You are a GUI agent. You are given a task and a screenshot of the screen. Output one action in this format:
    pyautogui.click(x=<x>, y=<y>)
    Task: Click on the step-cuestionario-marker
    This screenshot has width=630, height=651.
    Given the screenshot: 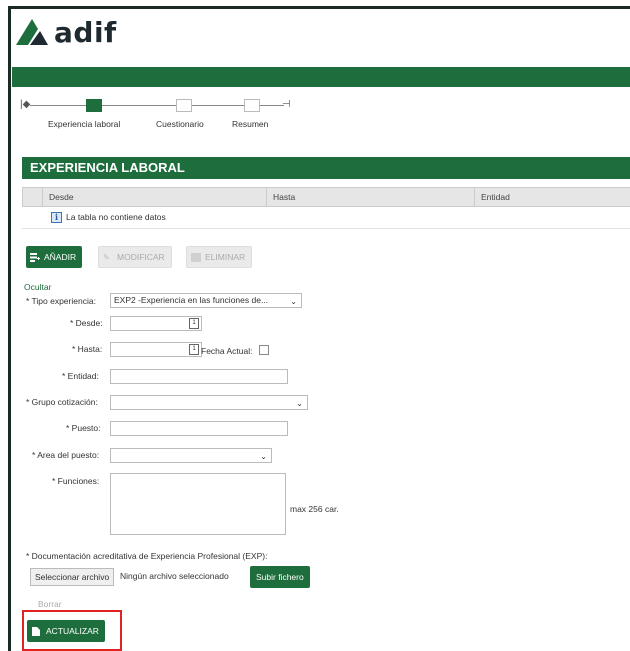 What is the action you would take?
    pyautogui.click(x=184, y=105)
    